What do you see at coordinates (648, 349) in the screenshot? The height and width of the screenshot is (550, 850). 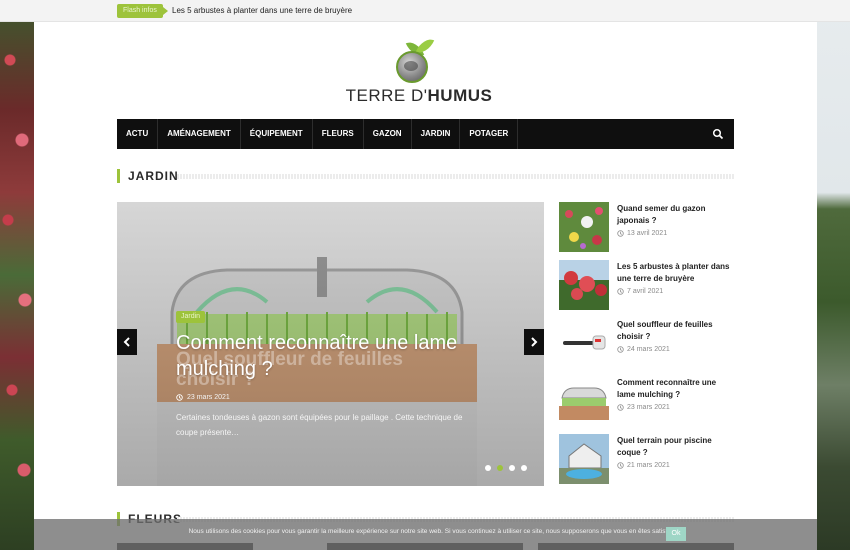 I see `post-date-text: 24 mars 2021` at bounding box center [648, 349].